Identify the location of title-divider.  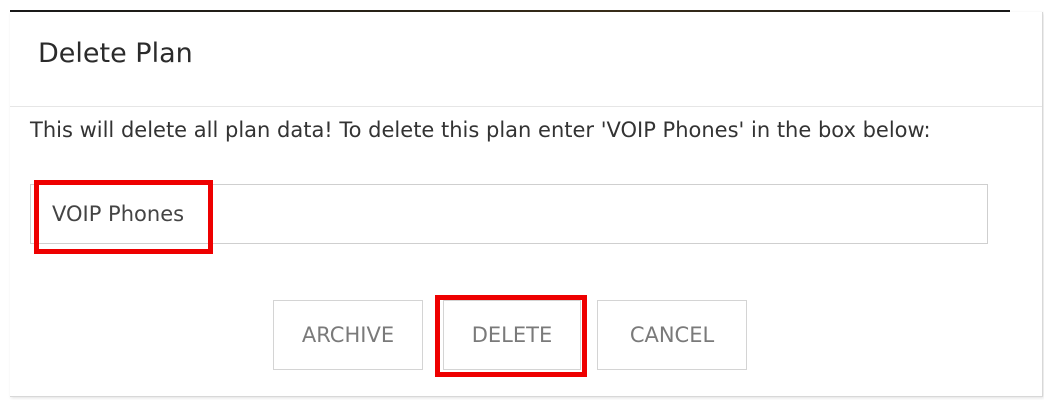
(526, 106).